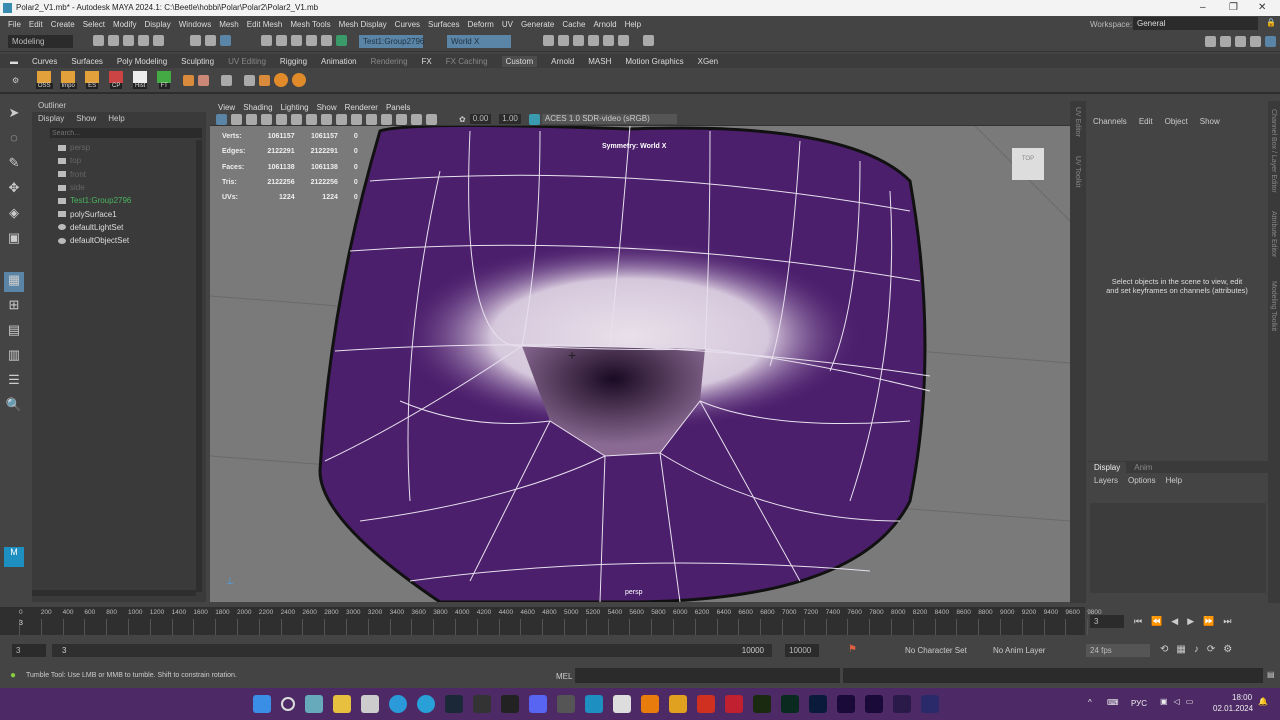 This screenshot has height=720, width=1280. I want to click on rotate-tool-icon: ◈, so click(14, 215).